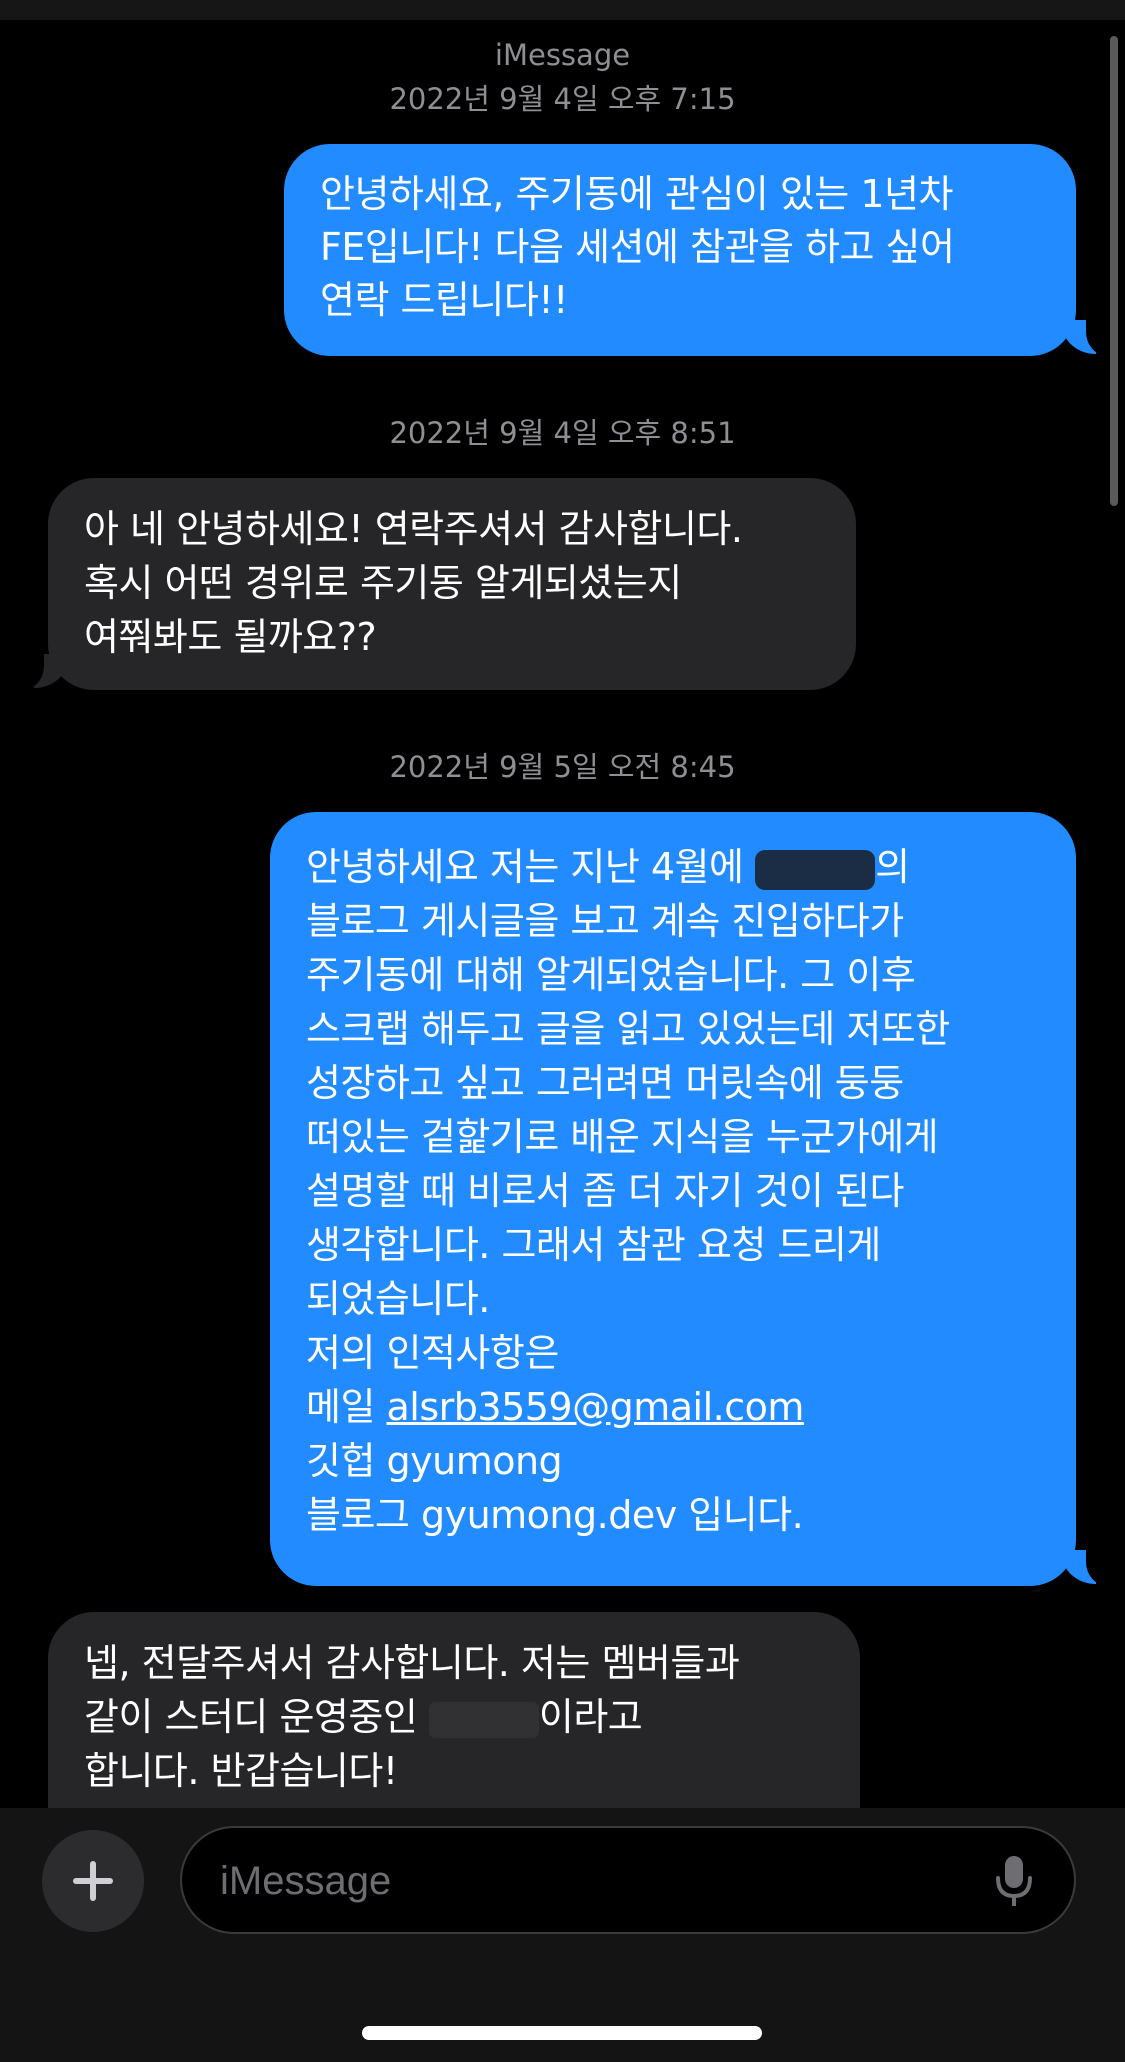 Image resolution: width=1125 pixels, height=2062 pixels. What do you see at coordinates (605, 1191) in the screenshot?
I see `message-line: 설명할 때 비로서 좀 더 자기 것이 된다` at bounding box center [605, 1191].